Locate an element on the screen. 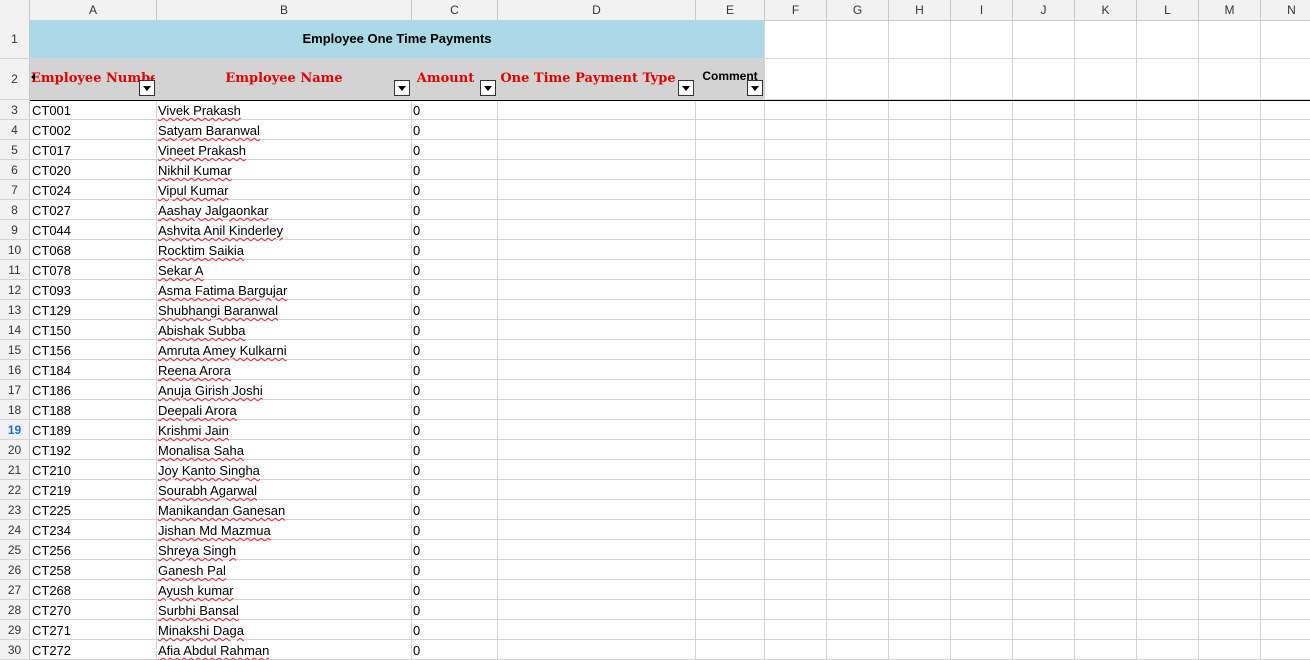 The image size is (1310, 660). row-header-7: 7 is located at coordinates (15, 190).